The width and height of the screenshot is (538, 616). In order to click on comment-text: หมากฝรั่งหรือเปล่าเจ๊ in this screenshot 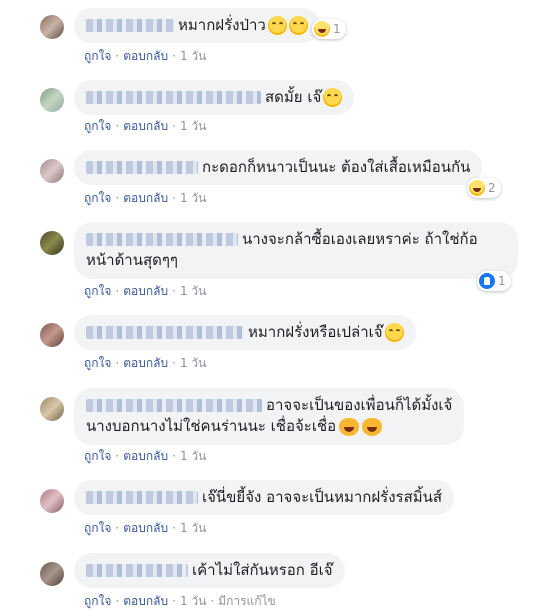, I will do `click(315, 332)`.